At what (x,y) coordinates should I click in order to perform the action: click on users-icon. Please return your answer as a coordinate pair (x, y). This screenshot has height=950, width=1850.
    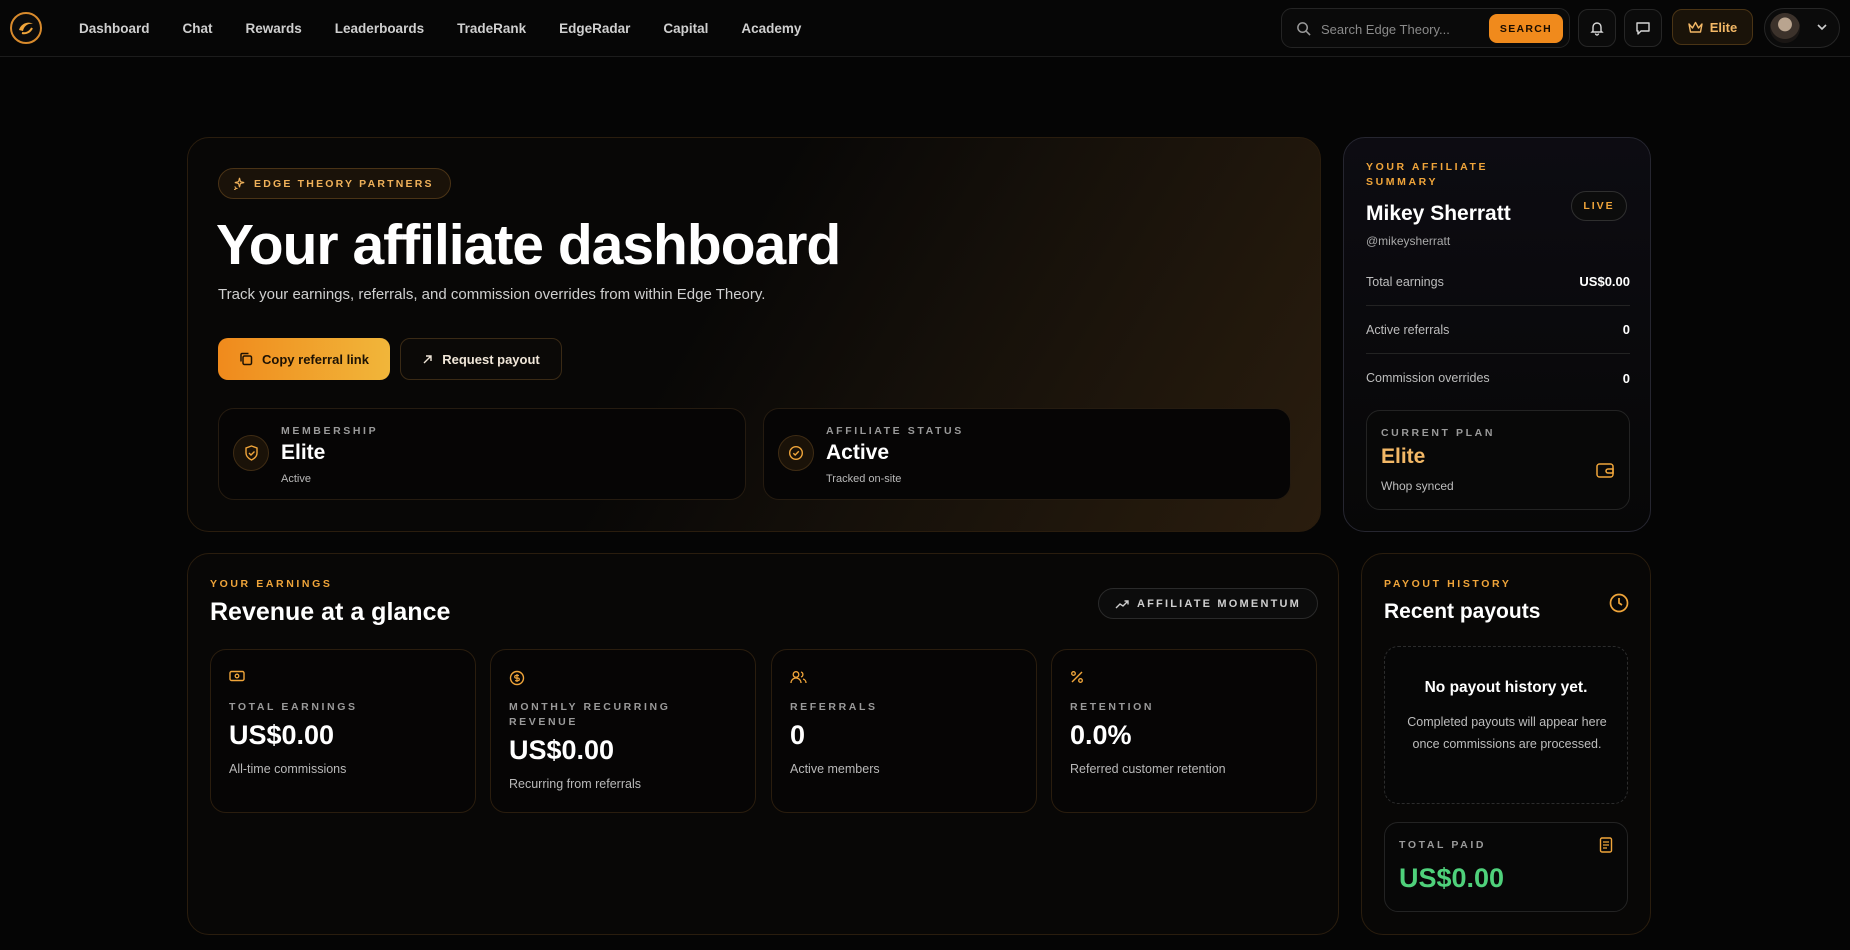
    Looking at the image, I should click on (798, 677).